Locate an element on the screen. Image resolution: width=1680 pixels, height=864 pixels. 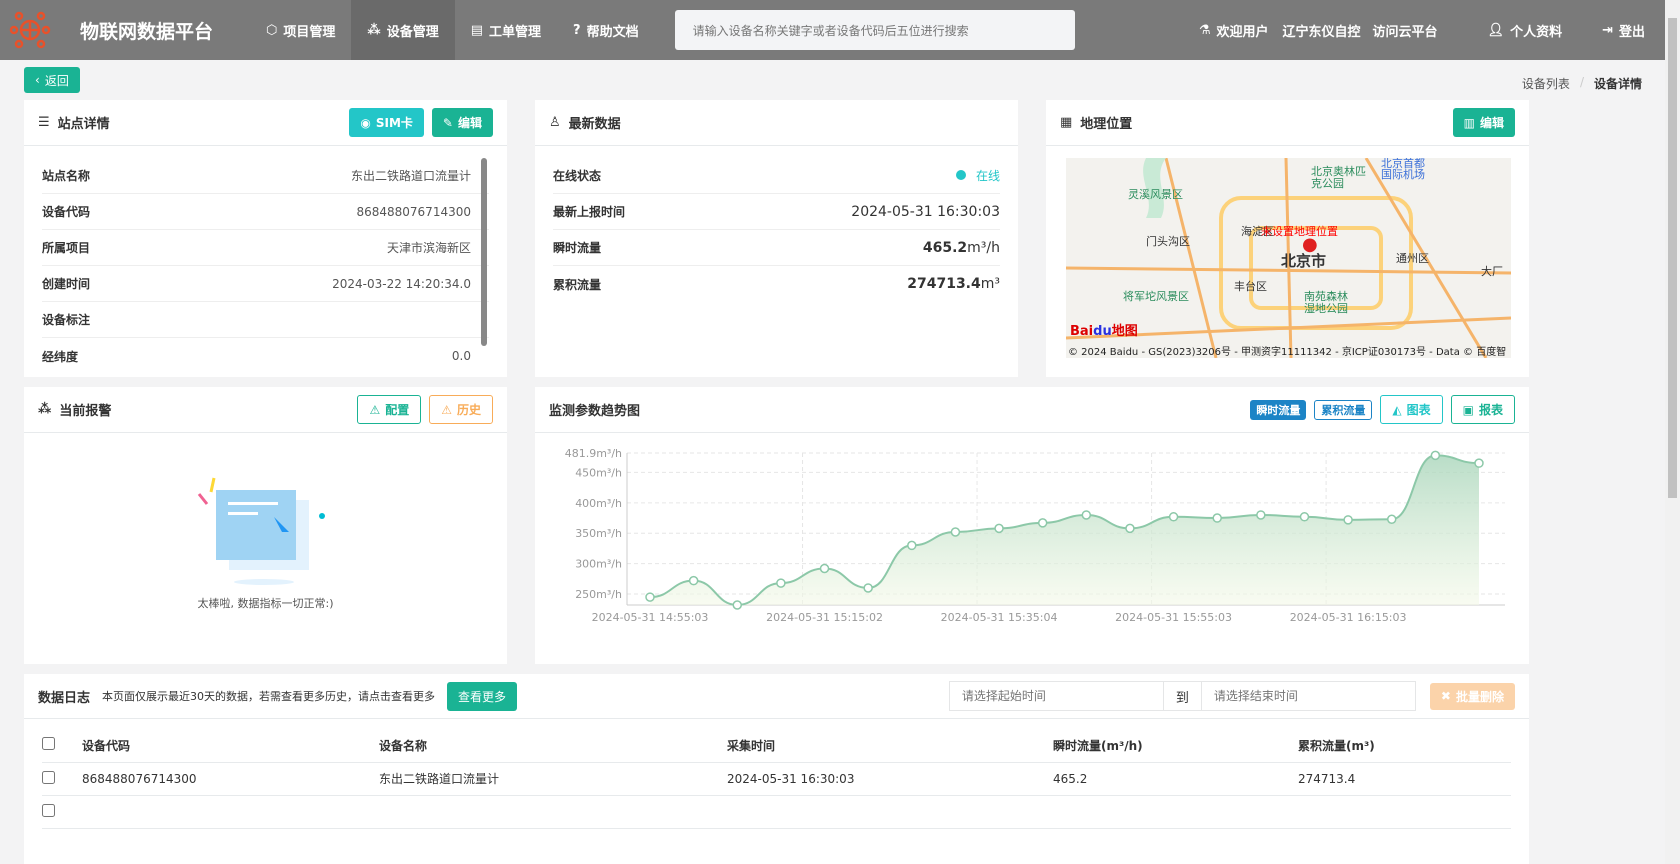
status-label: 在线状态 is located at coordinates (577, 176).